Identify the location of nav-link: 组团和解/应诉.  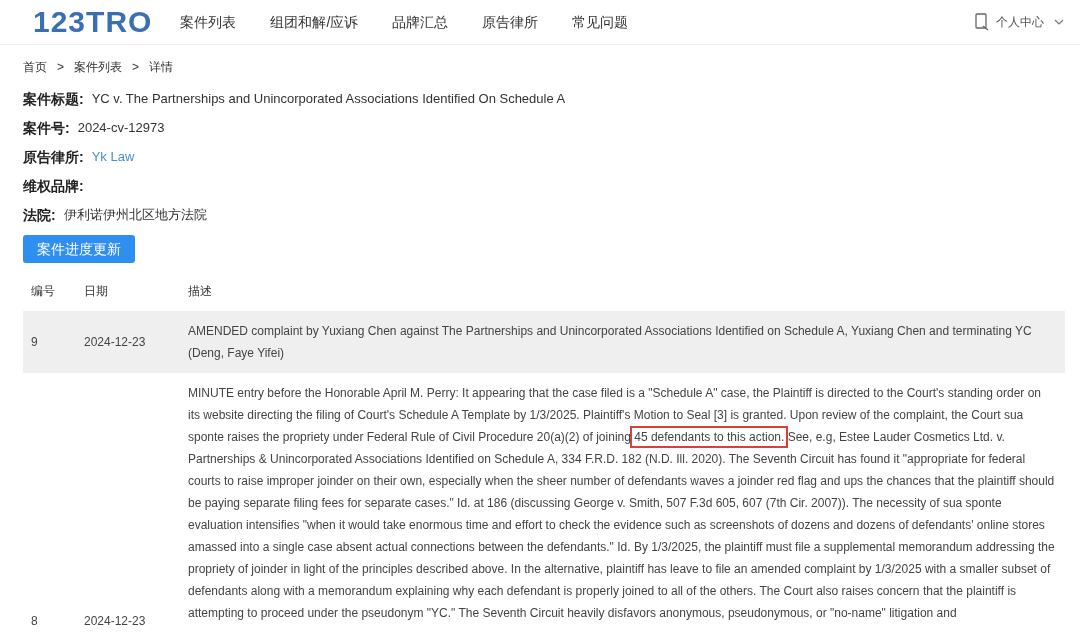
(314, 22).